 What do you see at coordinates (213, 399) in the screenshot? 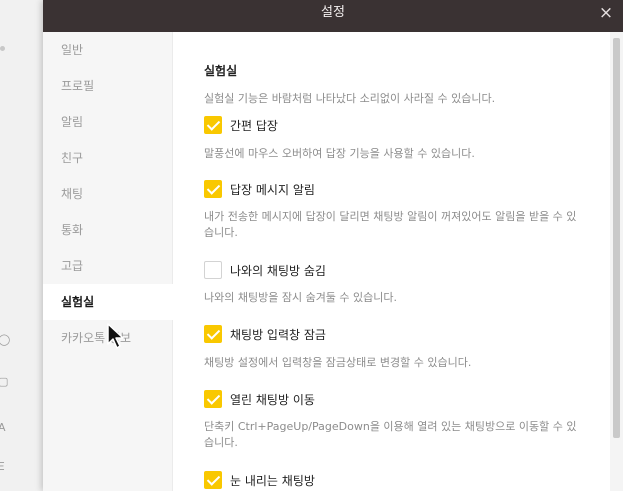
I see `open-chat-navigation-checkbox` at bounding box center [213, 399].